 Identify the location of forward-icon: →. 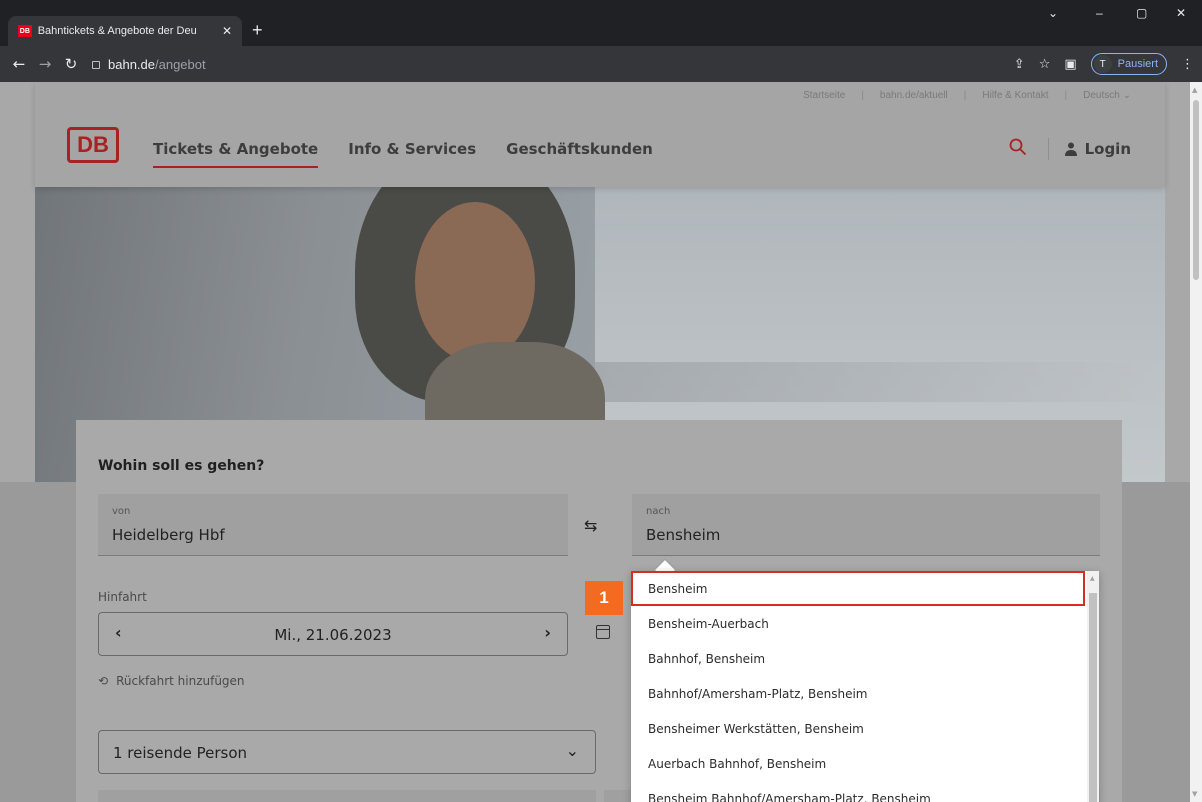
(45, 64).